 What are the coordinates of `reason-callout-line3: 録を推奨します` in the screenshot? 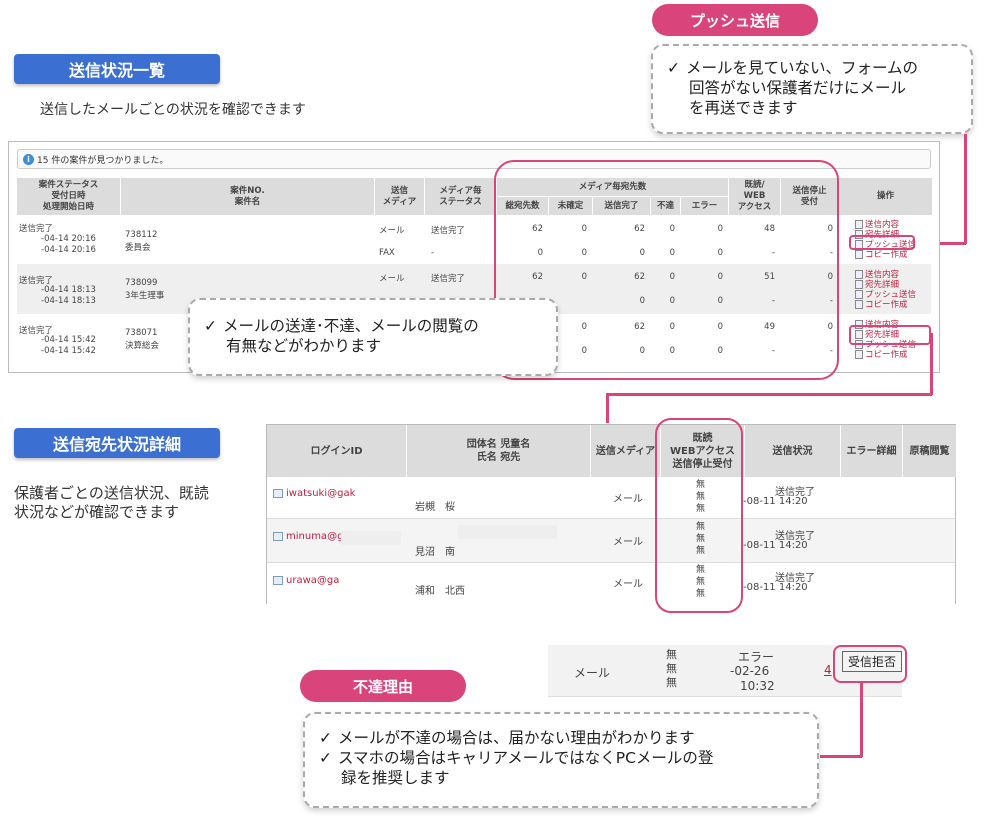 It's located at (395, 778).